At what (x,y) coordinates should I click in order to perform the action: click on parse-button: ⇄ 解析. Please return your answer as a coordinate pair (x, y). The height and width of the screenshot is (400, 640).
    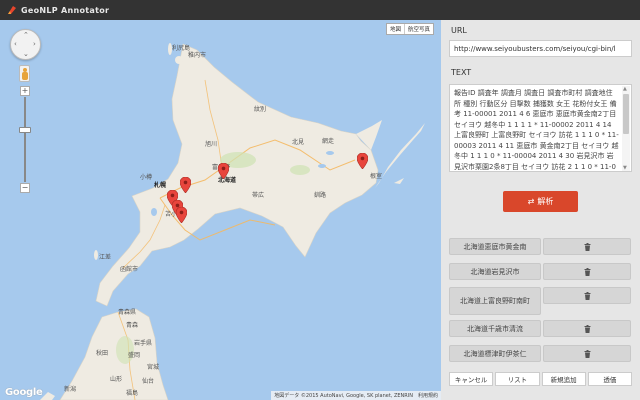
    Looking at the image, I should click on (540, 201).